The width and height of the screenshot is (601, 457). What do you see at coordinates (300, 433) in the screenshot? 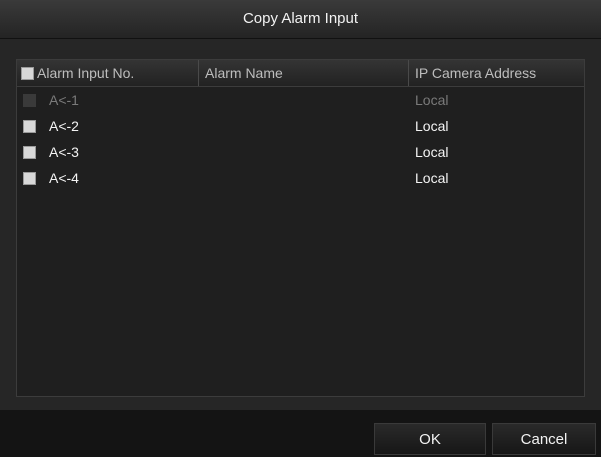
I see `dialog-footer: OK Cancel` at bounding box center [300, 433].